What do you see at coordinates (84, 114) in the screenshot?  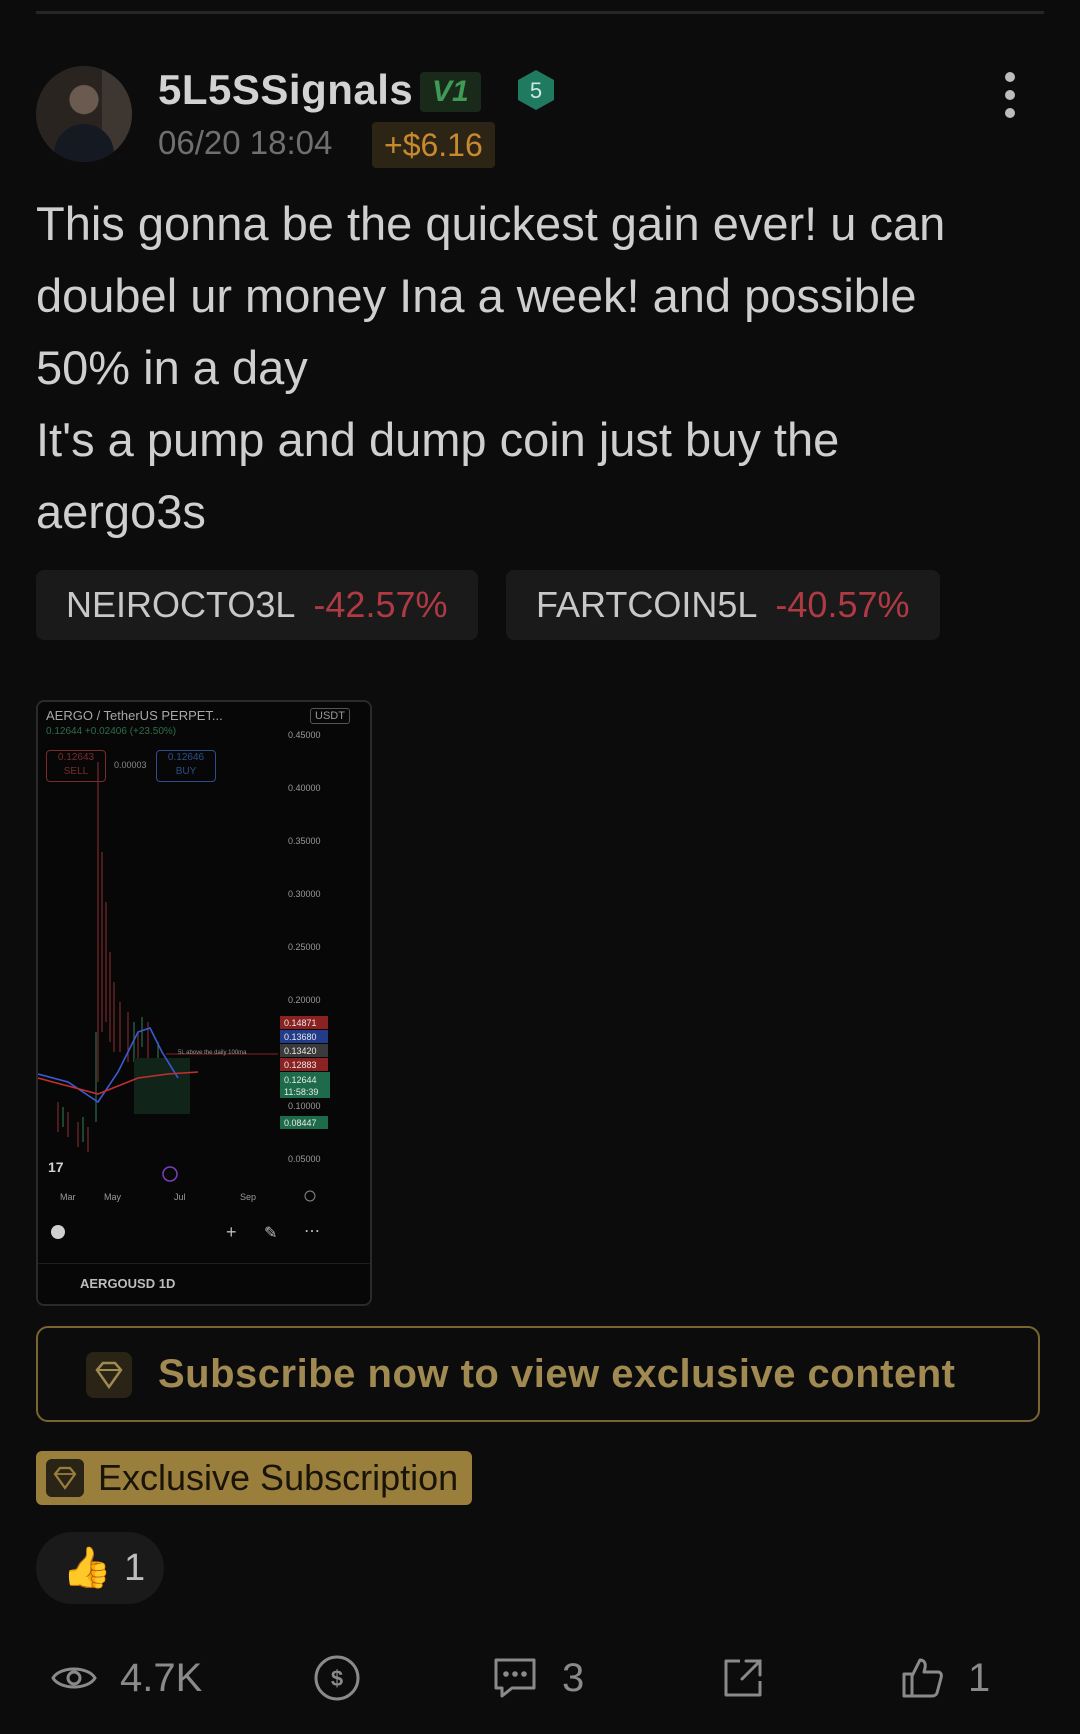 I see `avatar` at bounding box center [84, 114].